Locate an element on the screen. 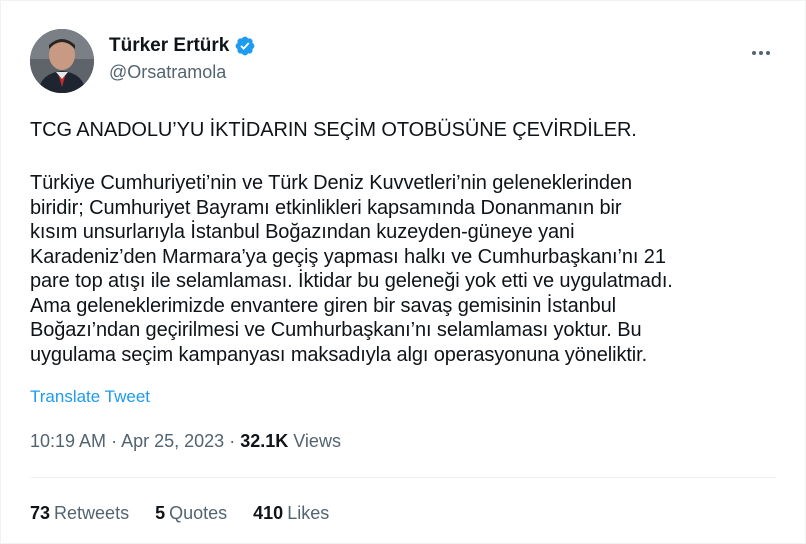  tweet-stats: 73 Retweets 5 Quotes 410 Likes is located at coordinates (179, 513).